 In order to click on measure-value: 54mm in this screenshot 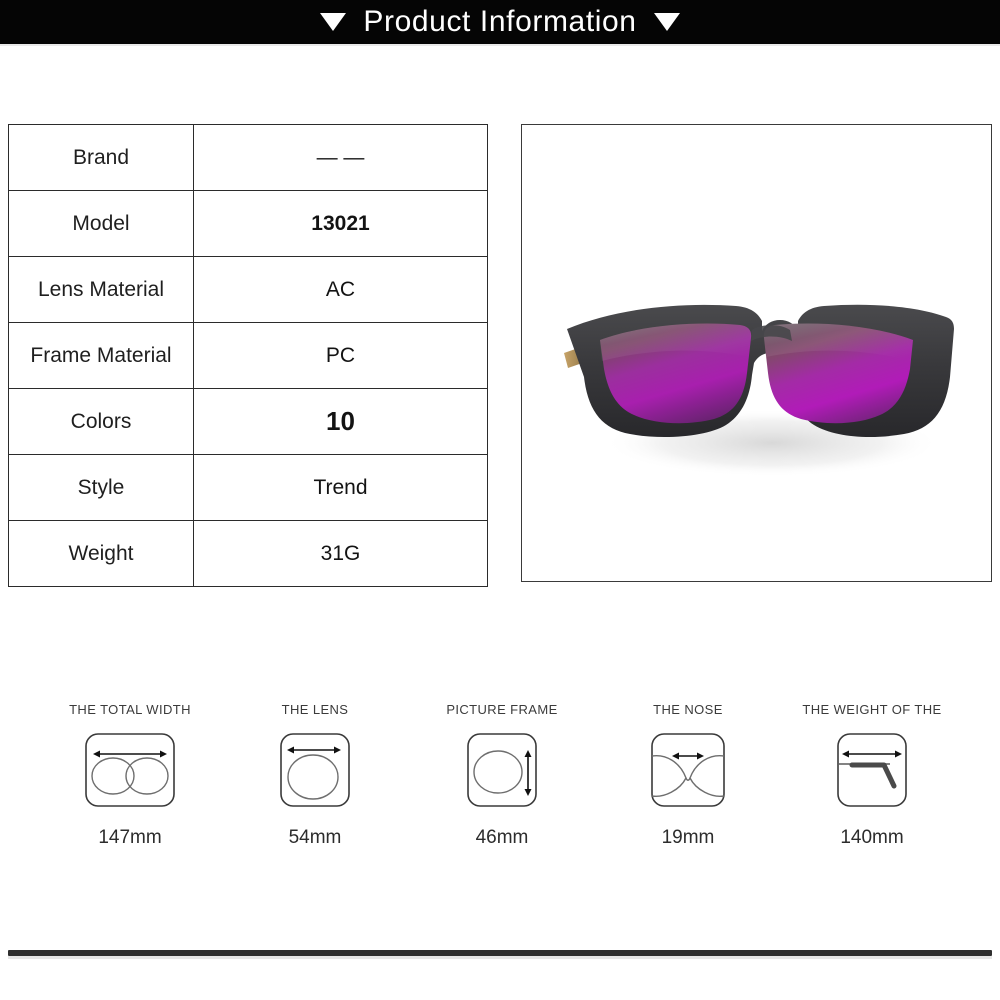, I will do `click(315, 837)`.